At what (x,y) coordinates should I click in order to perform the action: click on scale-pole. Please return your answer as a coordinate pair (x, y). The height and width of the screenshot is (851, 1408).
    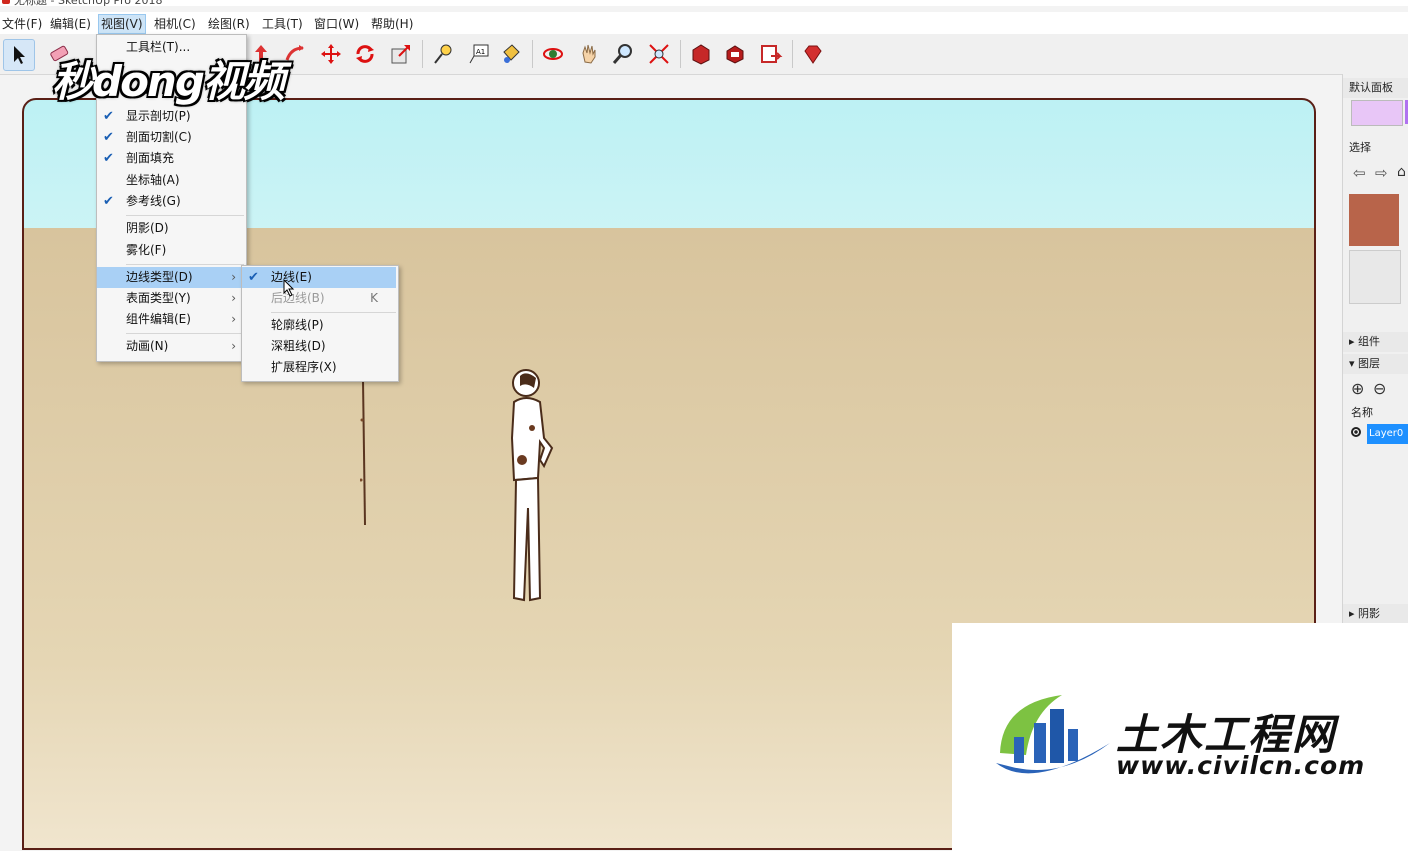
    Looking at the image, I should click on (363, 452).